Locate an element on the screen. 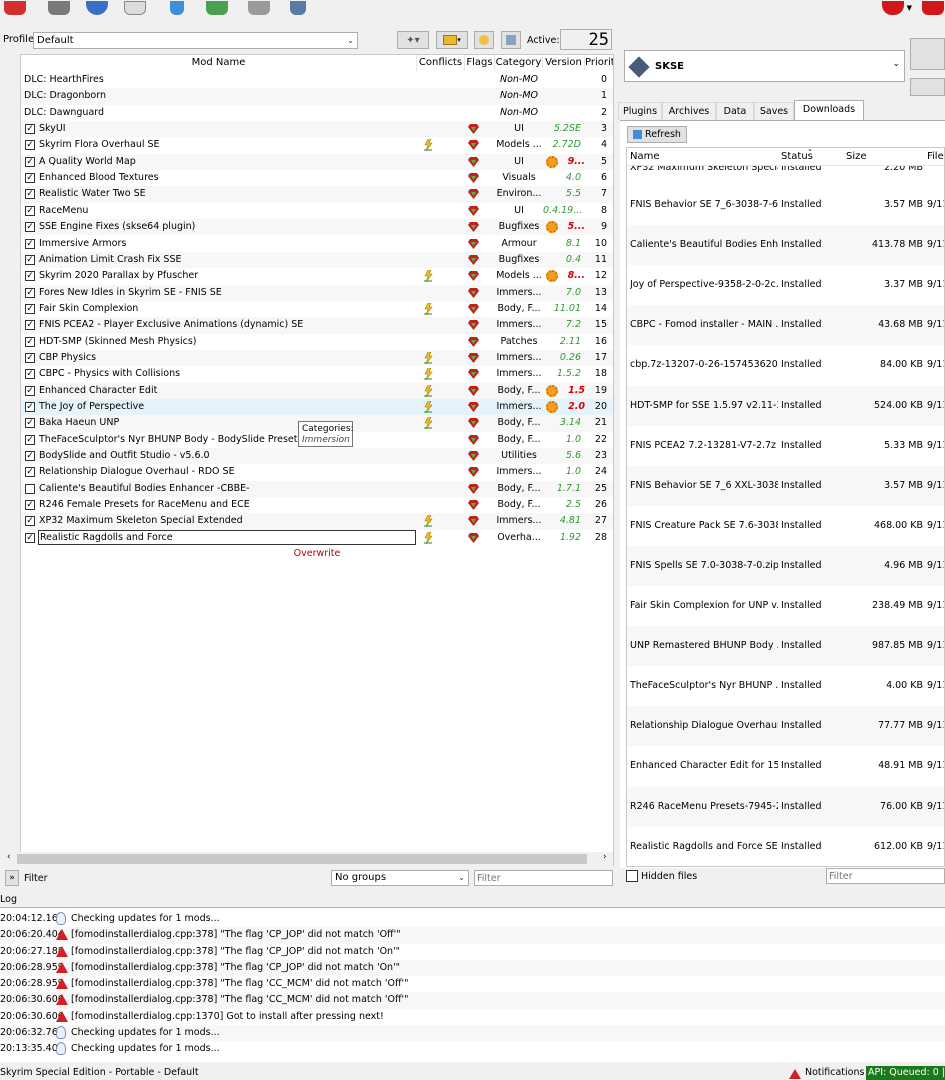  header-flags: Flags is located at coordinates (480, 63).